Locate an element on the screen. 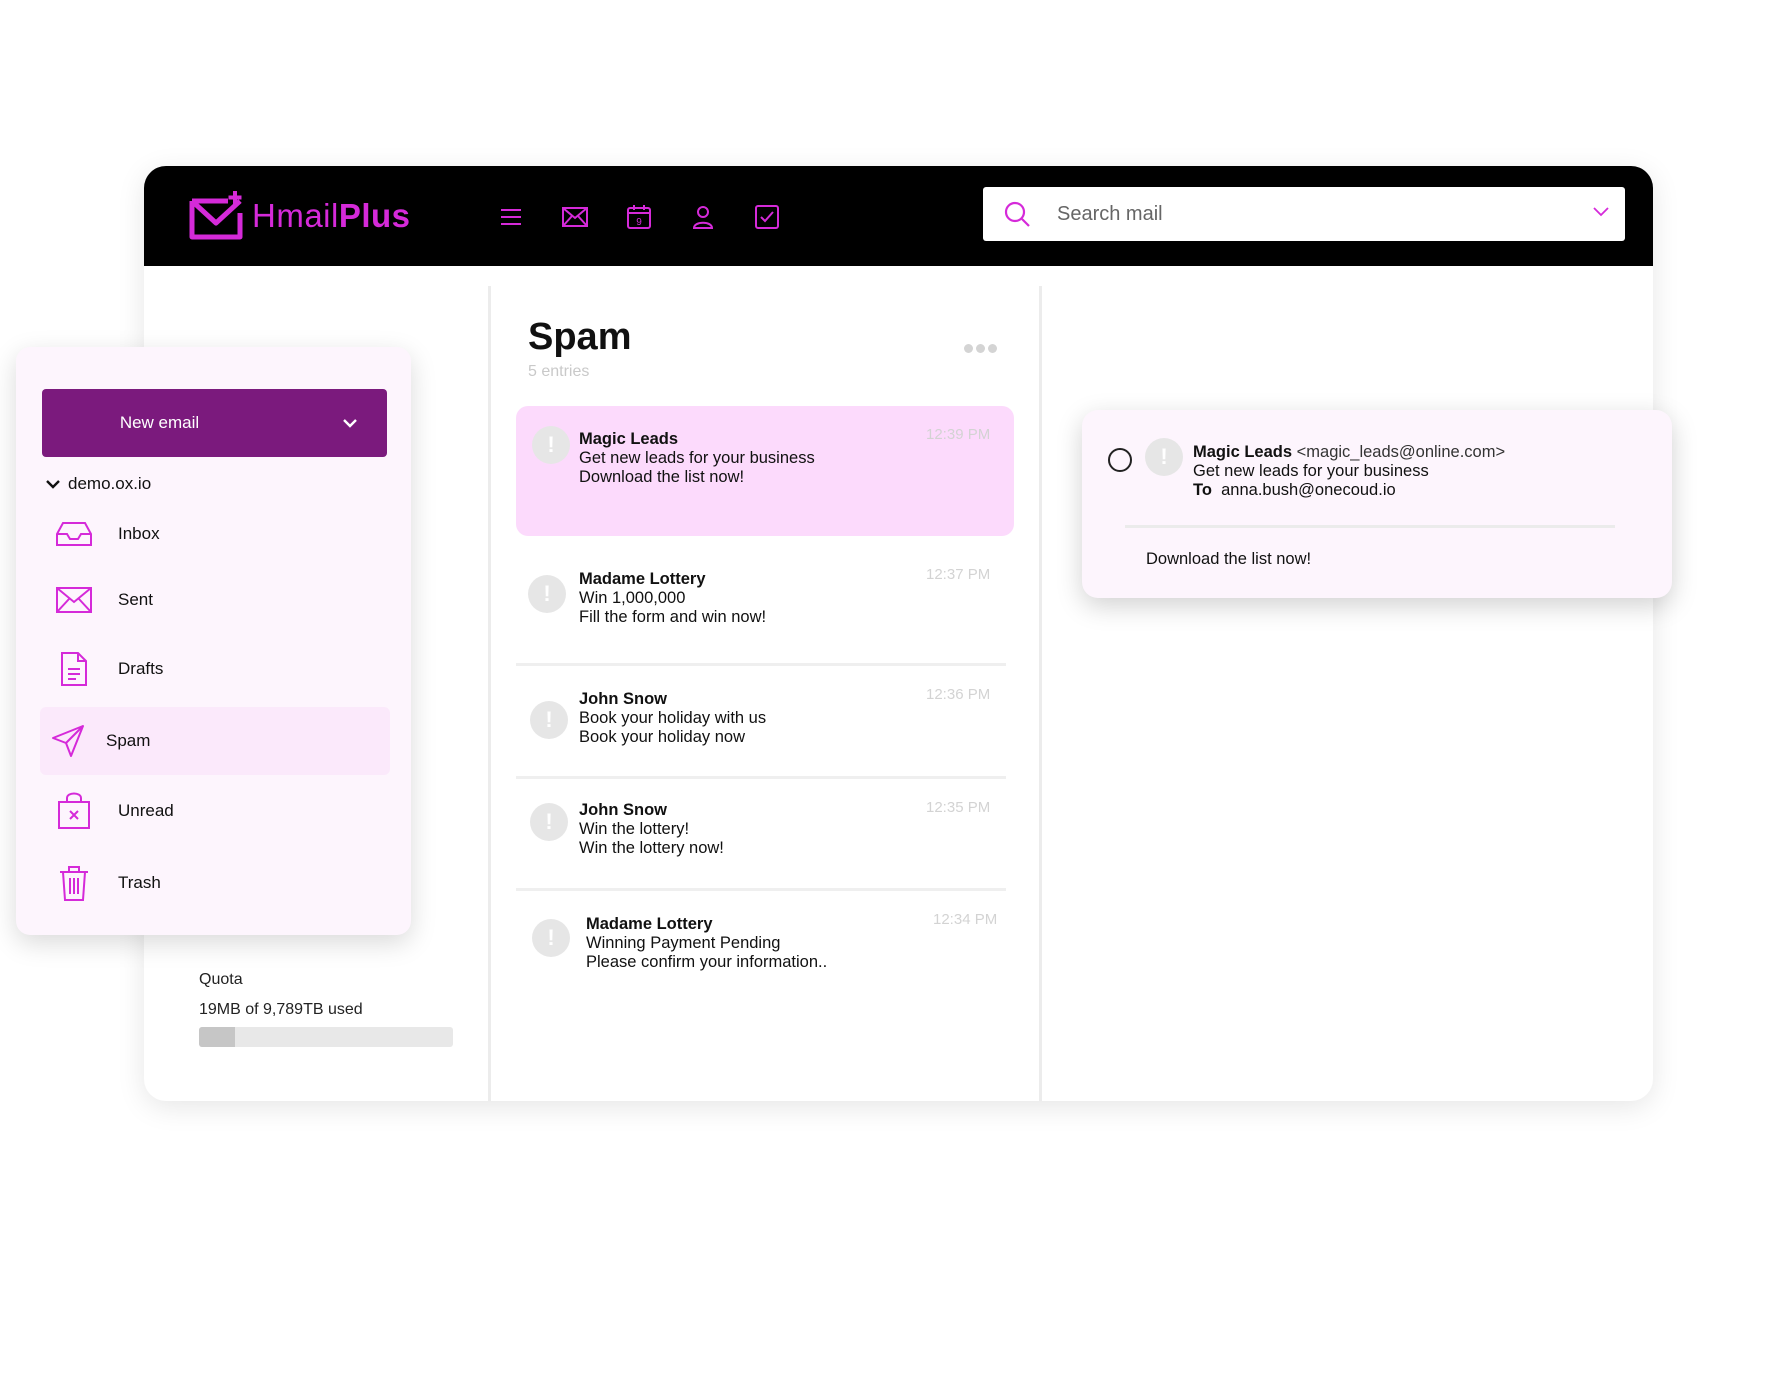 The width and height of the screenshot is (1770, 1380). new-email-label: New email is located at coordinates (159, 422).